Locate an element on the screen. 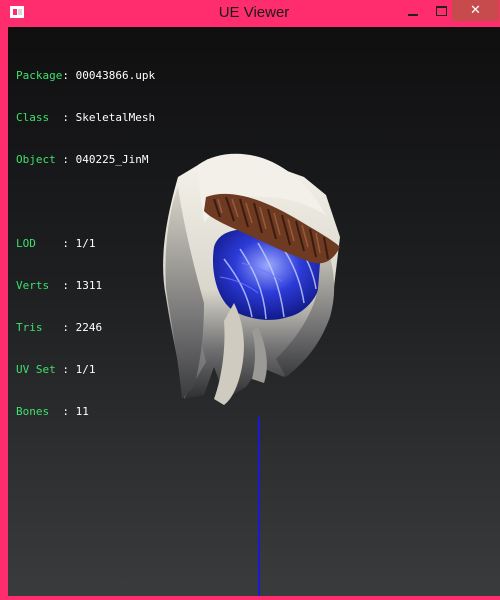 The height and width of the screenshot is (600, 500). bone-axis-line is located at coordinates (259, 506).